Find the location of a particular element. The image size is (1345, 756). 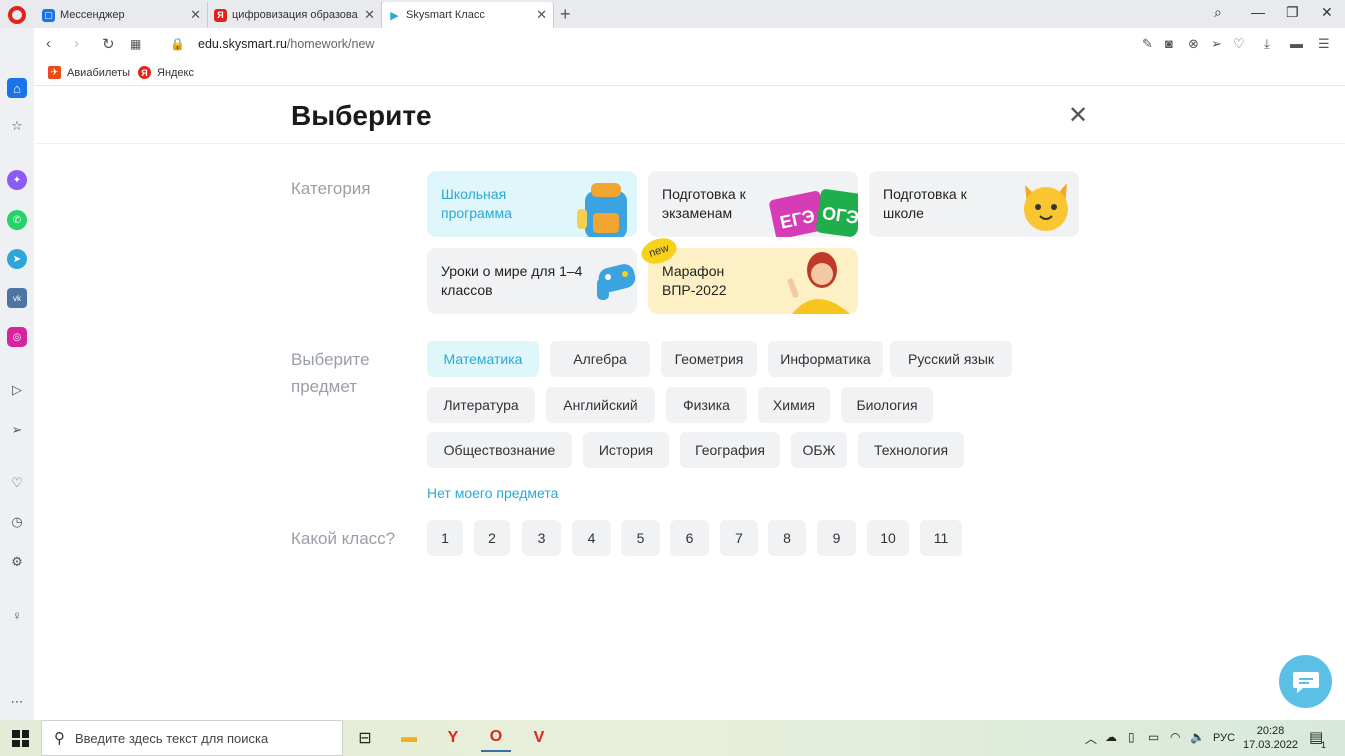

subject-chip: Информатика is located at coordinates (825, 359).